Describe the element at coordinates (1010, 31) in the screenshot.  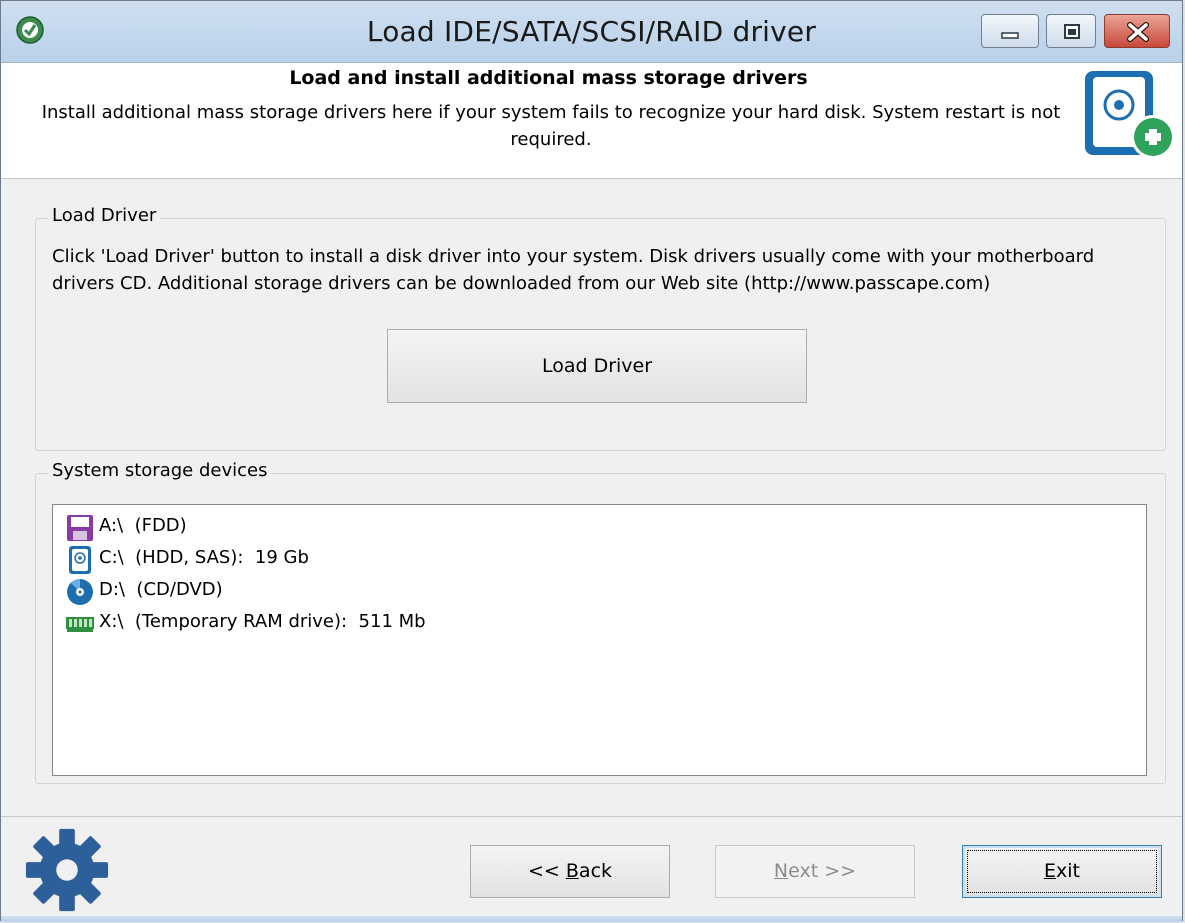
I see `minimize-button` at that location.